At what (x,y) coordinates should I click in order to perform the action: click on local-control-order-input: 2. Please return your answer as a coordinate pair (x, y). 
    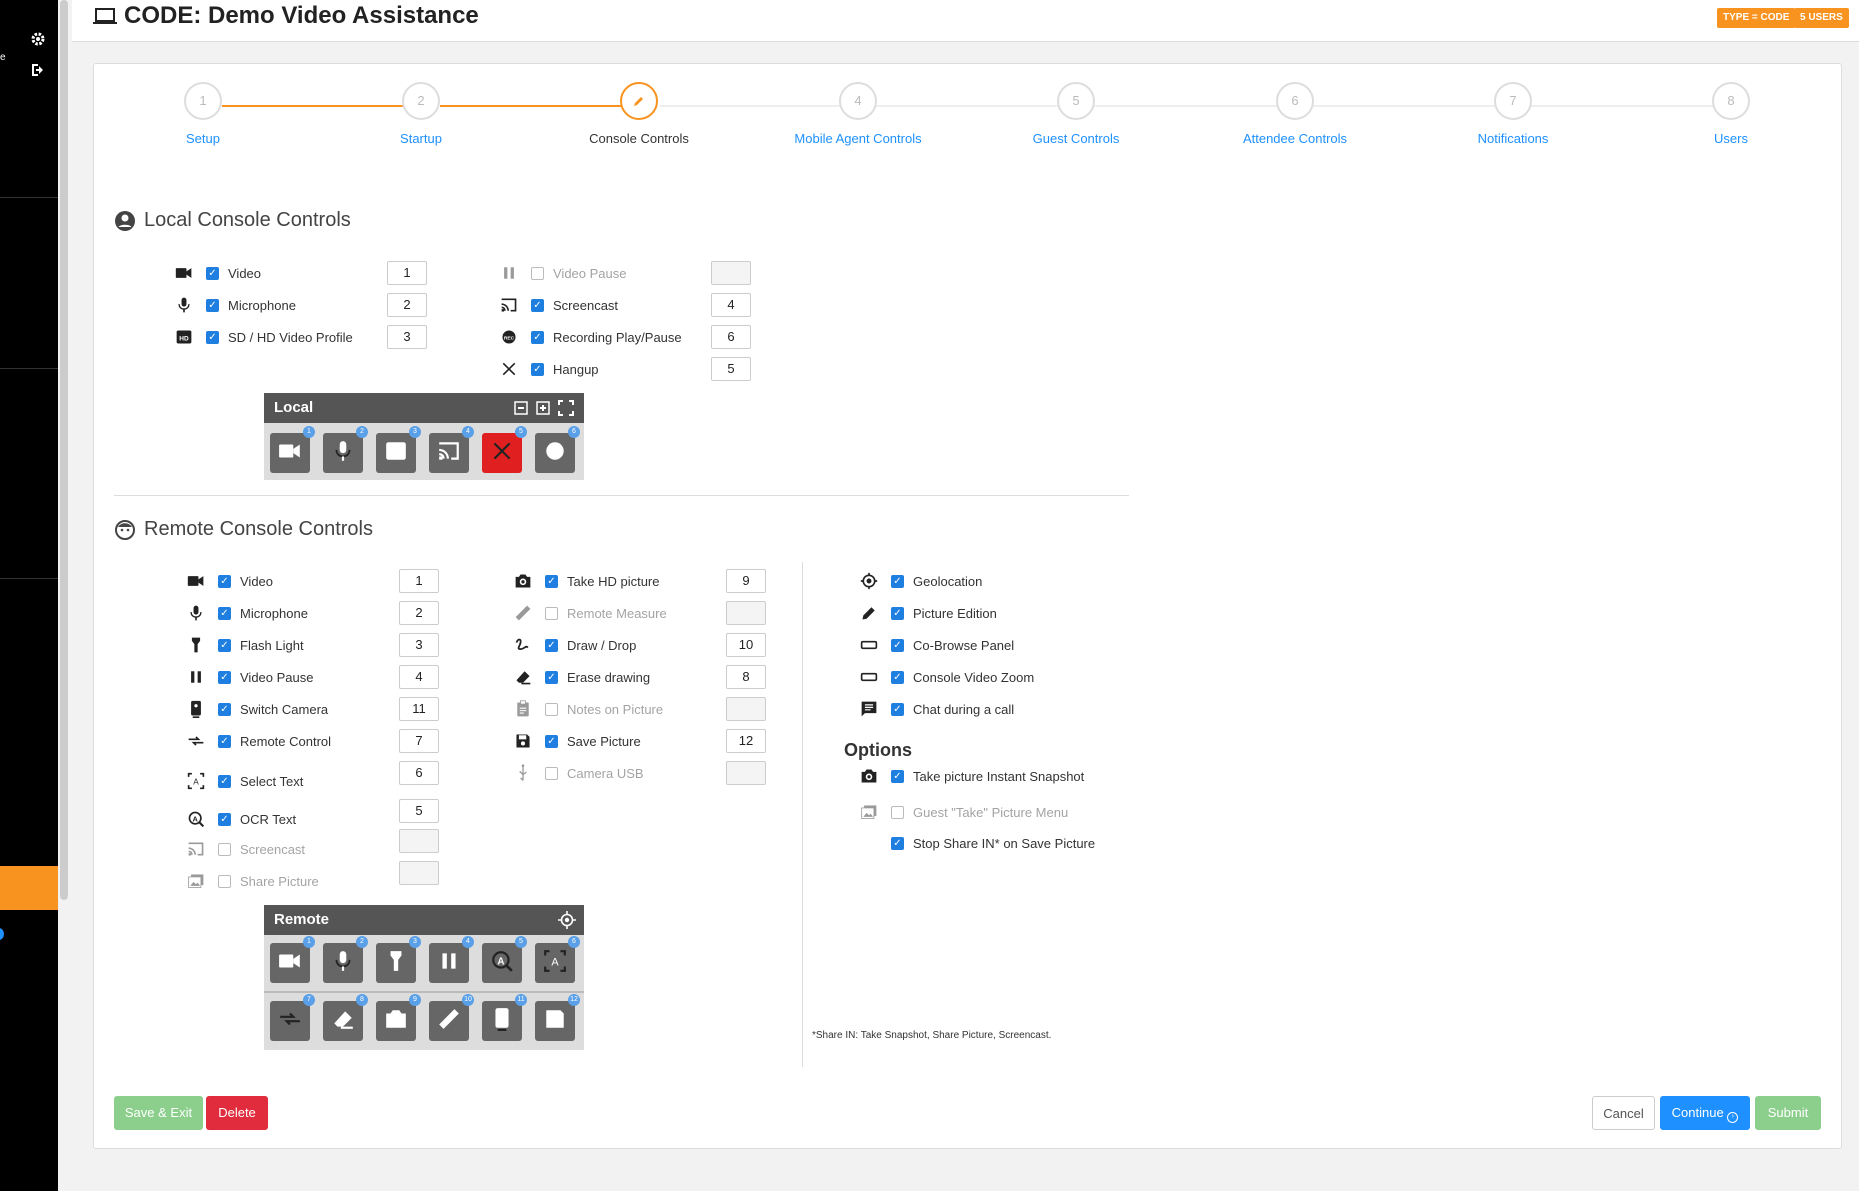
    Looking at the image, I should click on (407, 305).